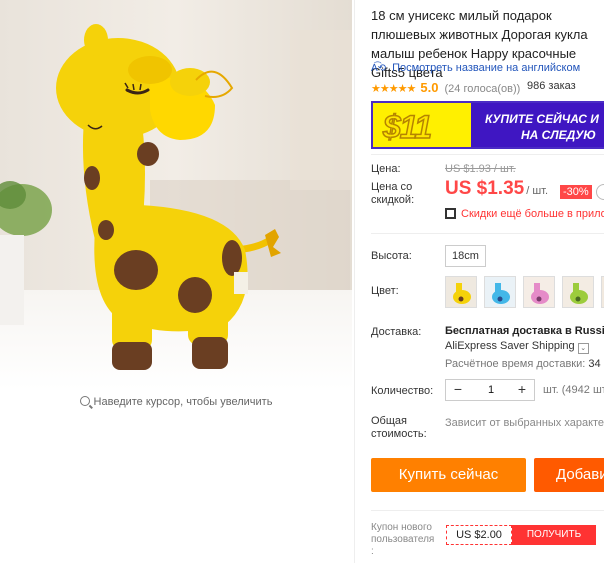 This screenshot has height=563, width=604. I want to click on quantity-decrease-button: −, so click(458, 390).